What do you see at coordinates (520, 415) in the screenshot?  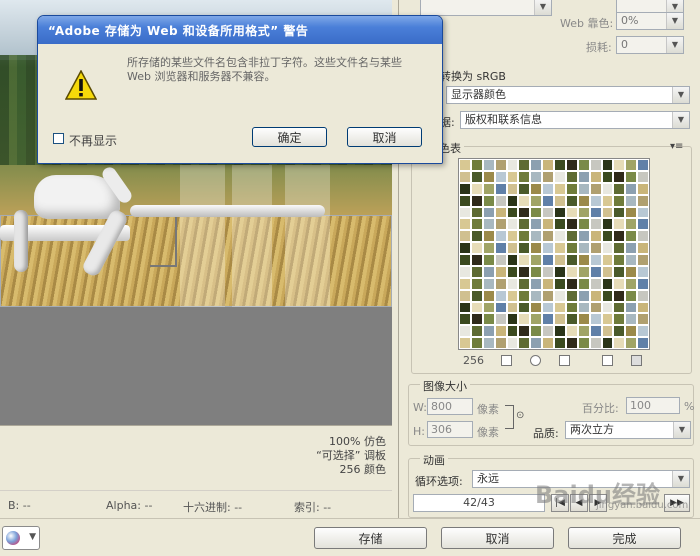 I see `link-icon: ⊙` at bounding box center [520, 415].